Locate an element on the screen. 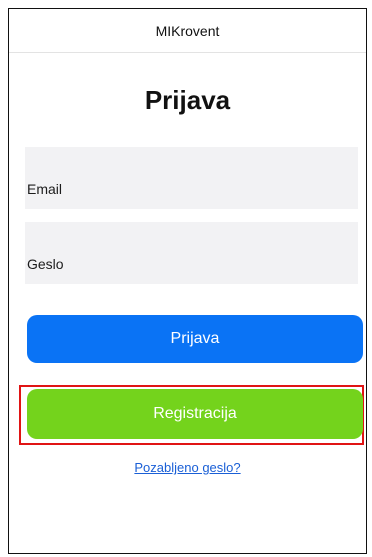 Image resolution: width=372 pixels, height=557 pixels. email-field is located at coordinates (193, 189).